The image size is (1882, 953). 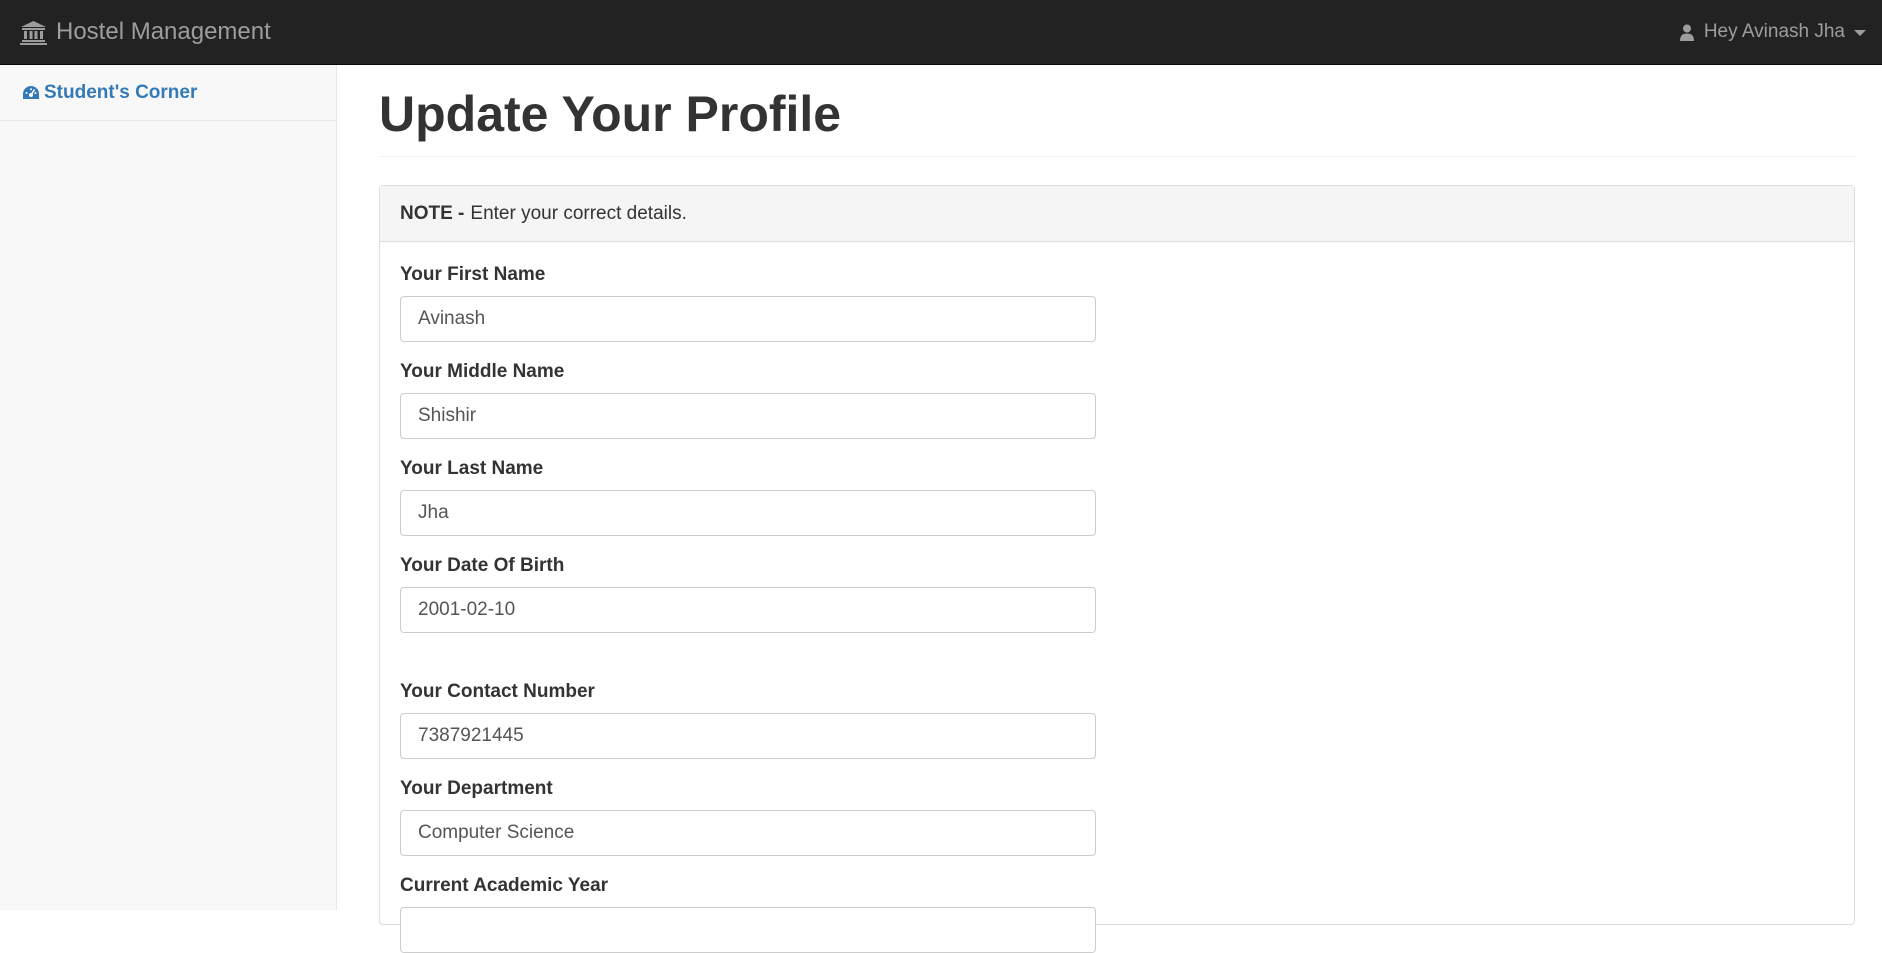 I want to click on contact-group: Your Contact Number, so click(x=1117, y=720).